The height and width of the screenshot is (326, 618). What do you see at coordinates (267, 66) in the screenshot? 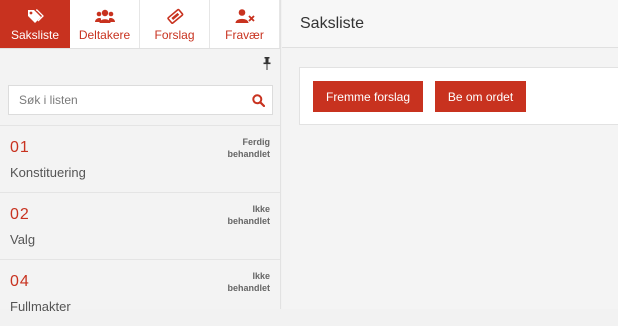
I see `pin-icon` at bounding box center [267, 66].